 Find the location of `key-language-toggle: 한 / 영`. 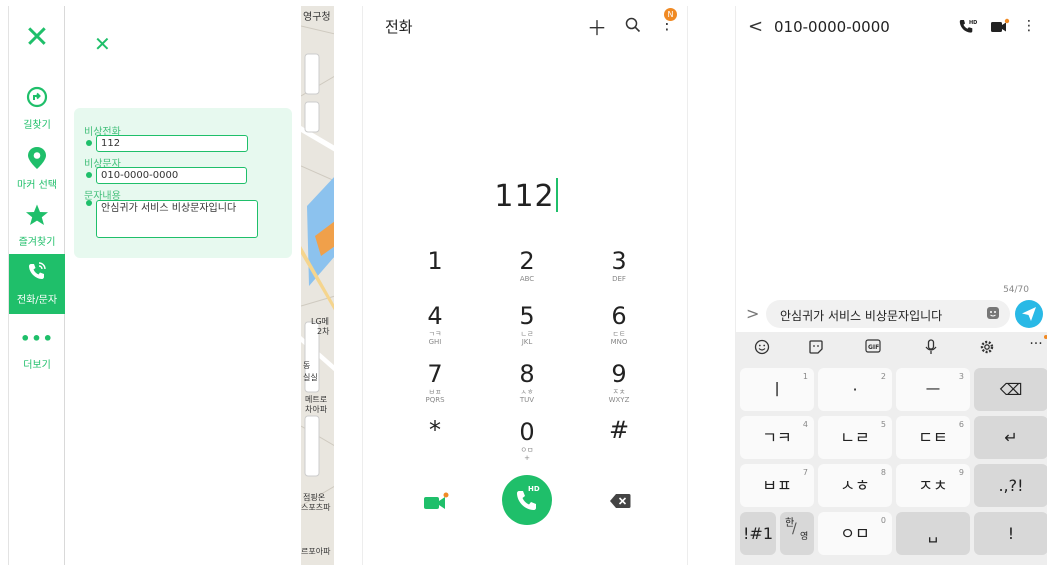

key-language-toggle: 한 / 영 is located at coordinates (797, 533).